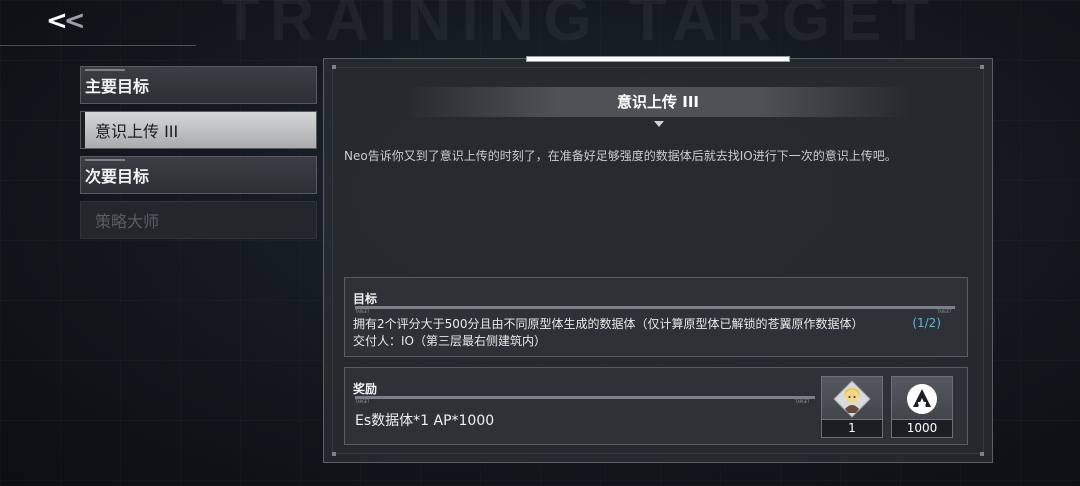 The width and height of the screenshot is (1080, 486). Describe the element at coordinates (127, 221) in the screenshot. I see `sidebar-item-label: 策略大师` at that location.